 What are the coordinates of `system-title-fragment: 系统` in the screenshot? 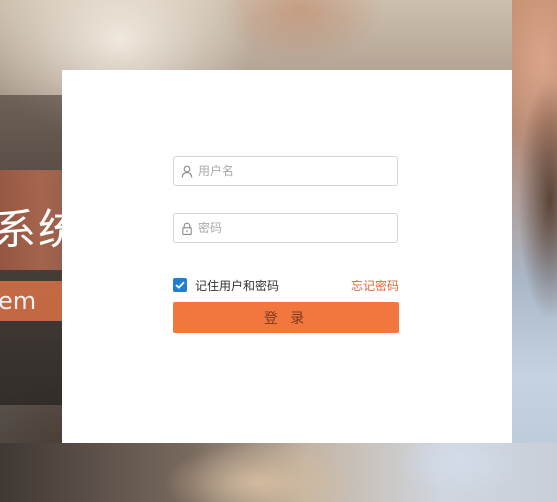 It's located at (32, 229).